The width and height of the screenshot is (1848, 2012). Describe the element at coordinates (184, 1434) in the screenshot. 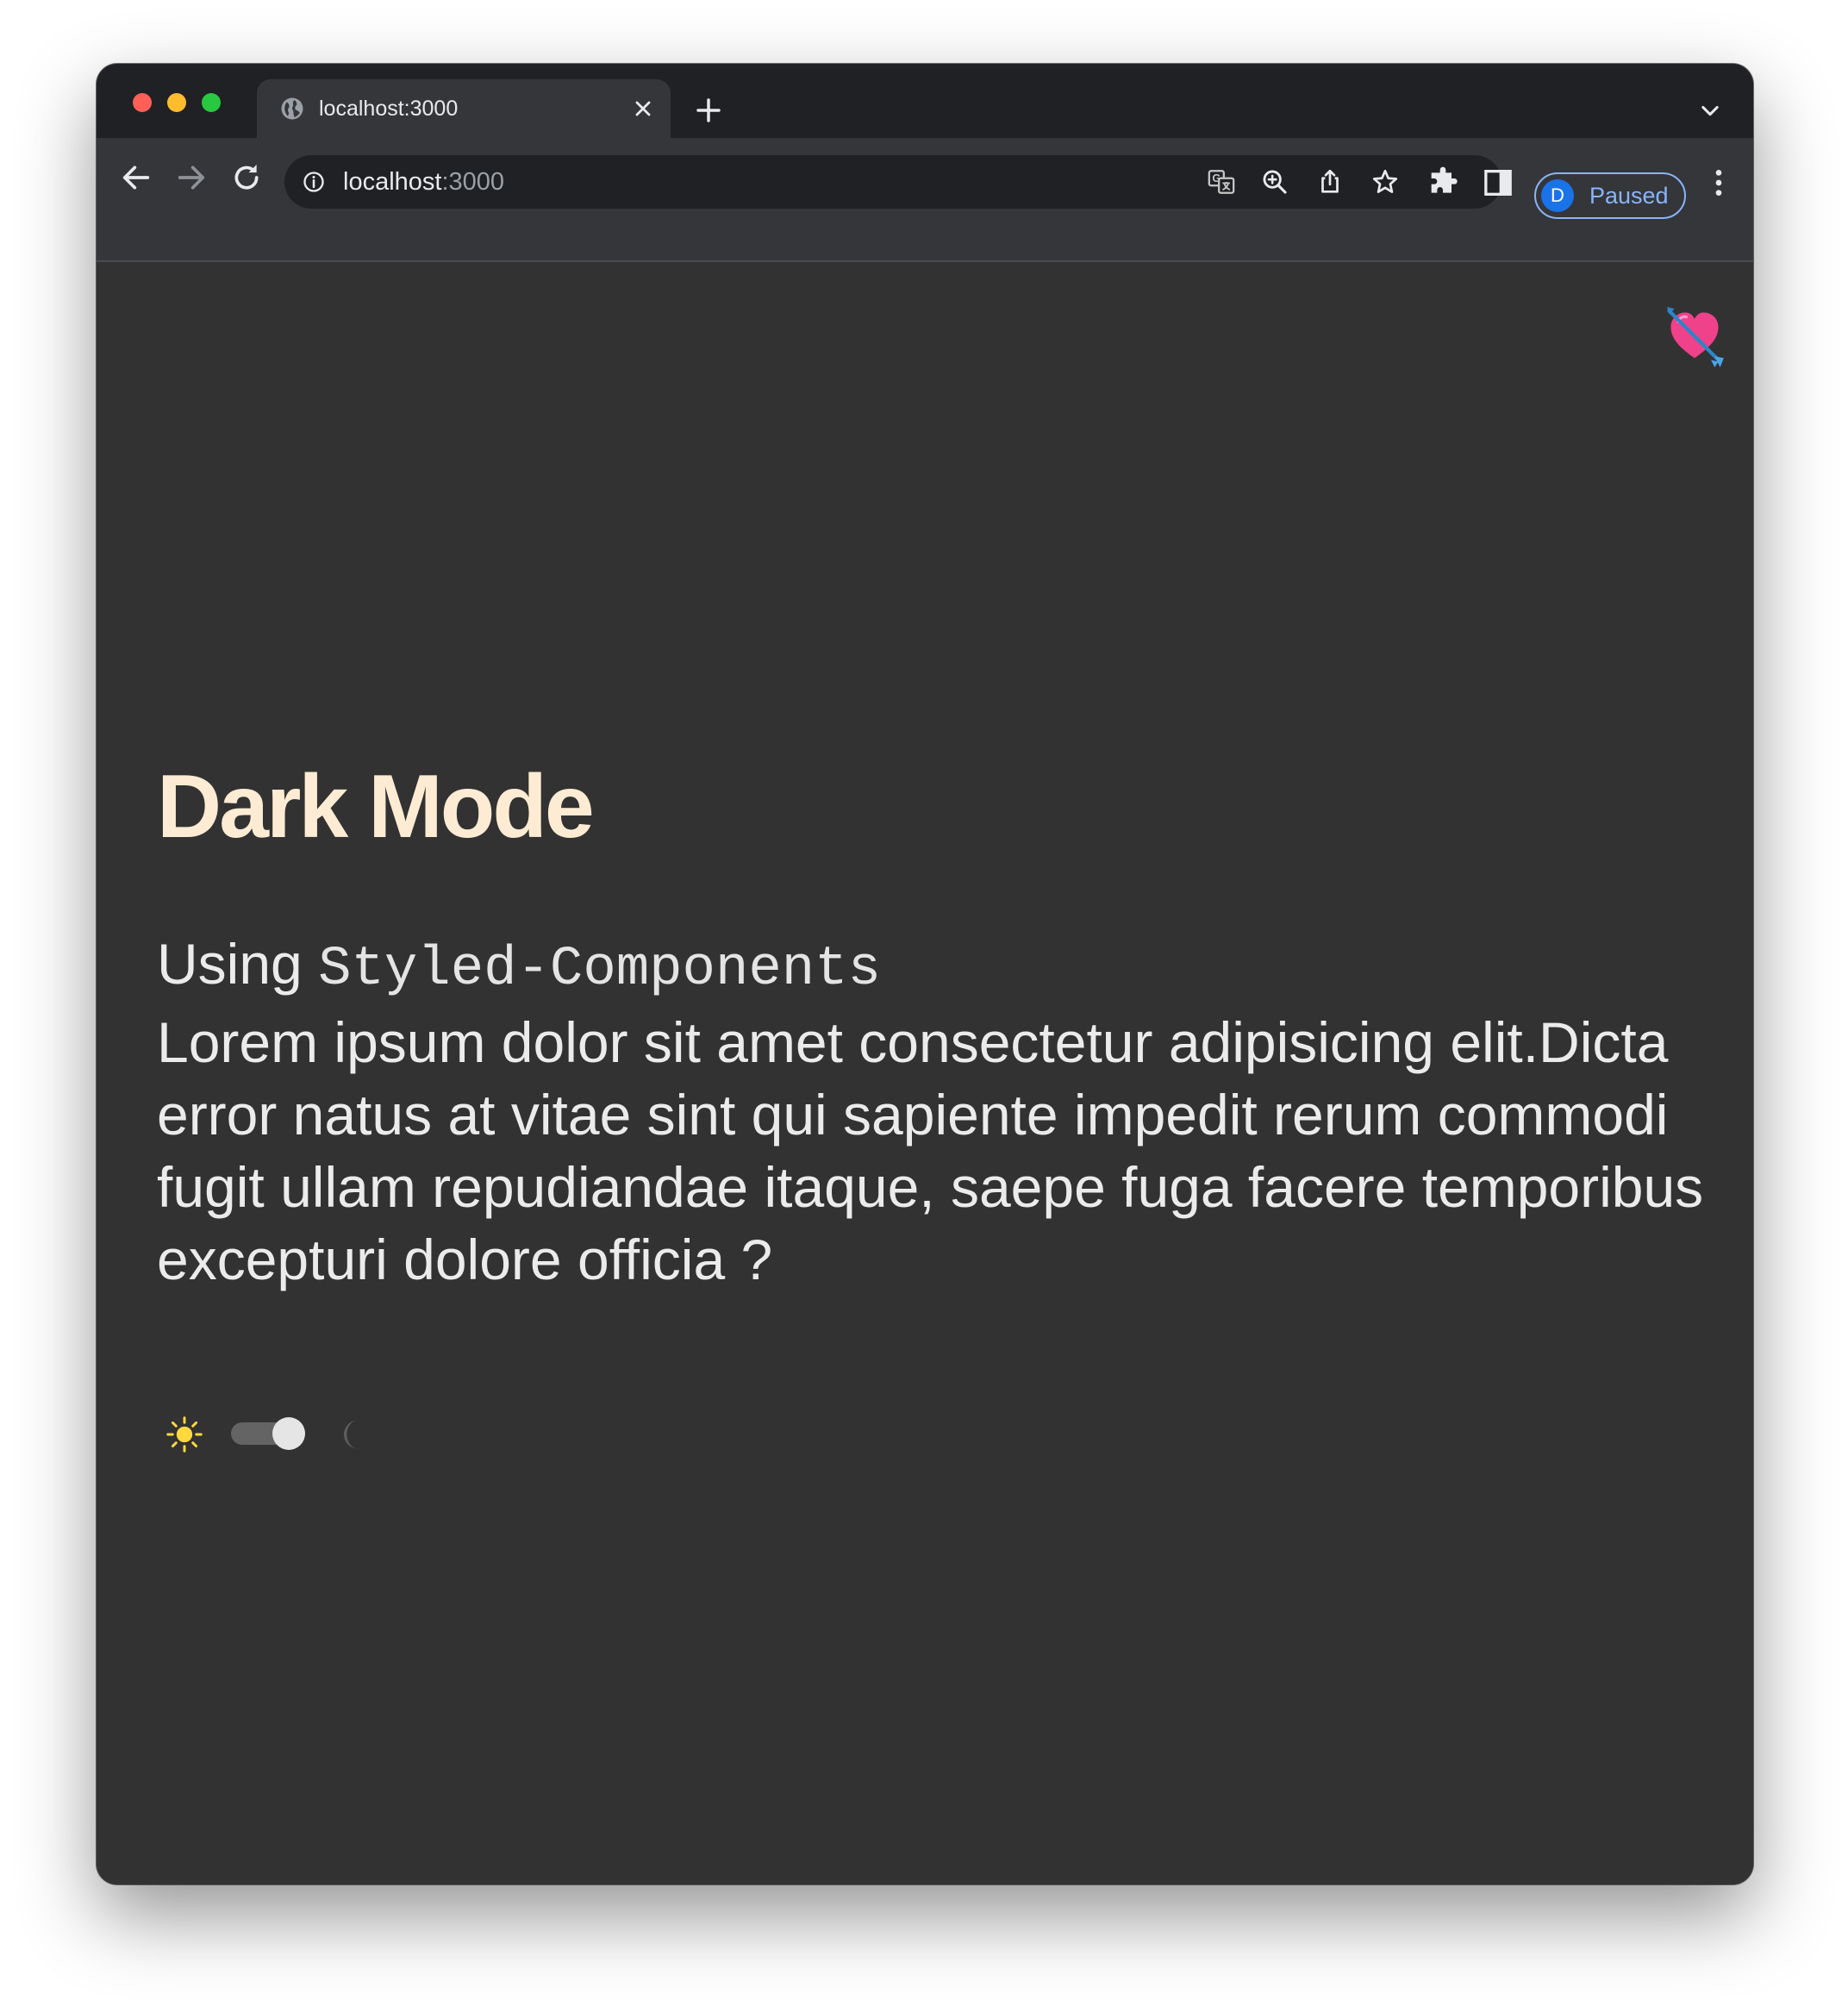

I see `sun-icon` at that location.